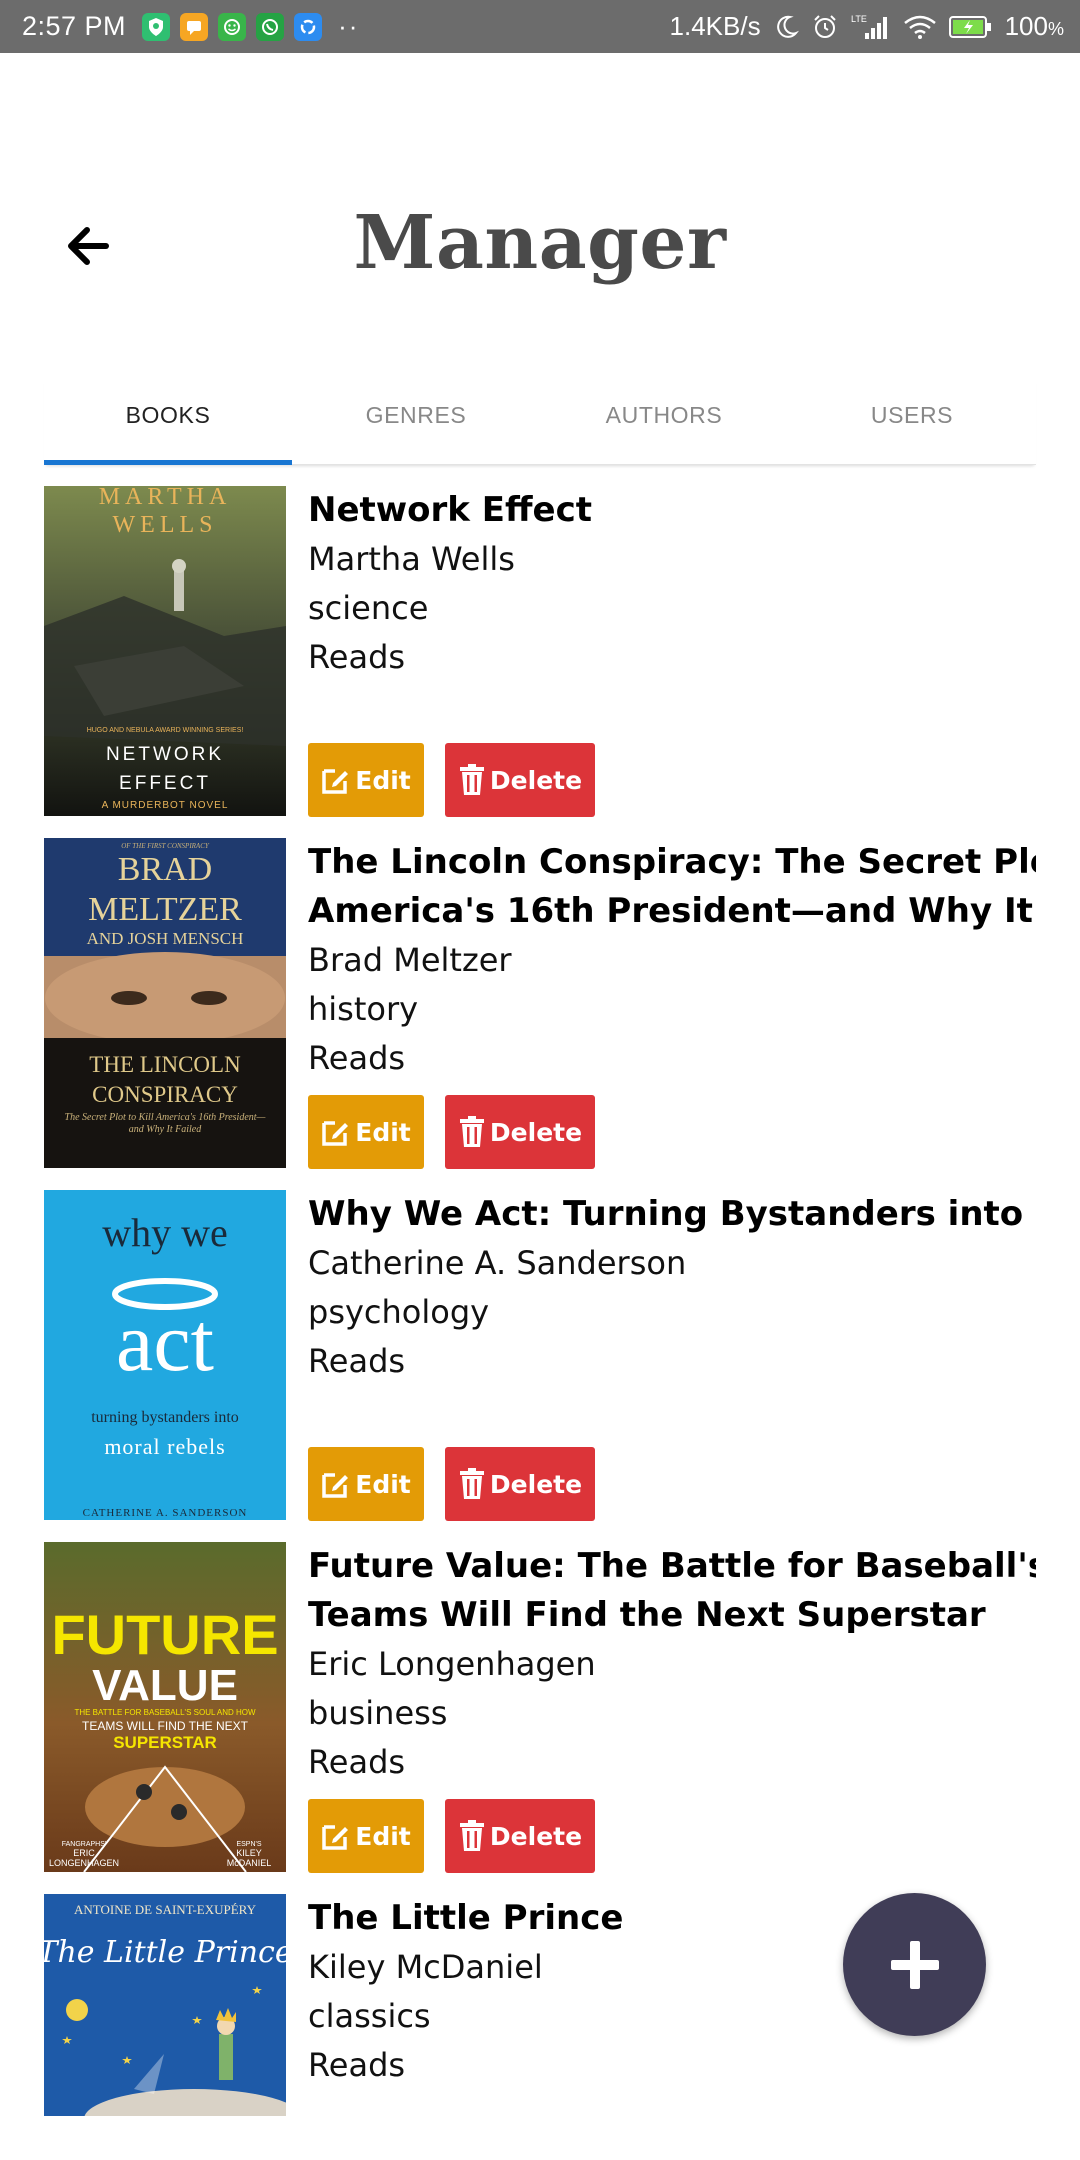 The height and width of the screenshot is (2160, 1080). What do you see at coordinates (156, 26) in the screenshot?
I see `shield-app-icon` at bounding box center [156, 26].